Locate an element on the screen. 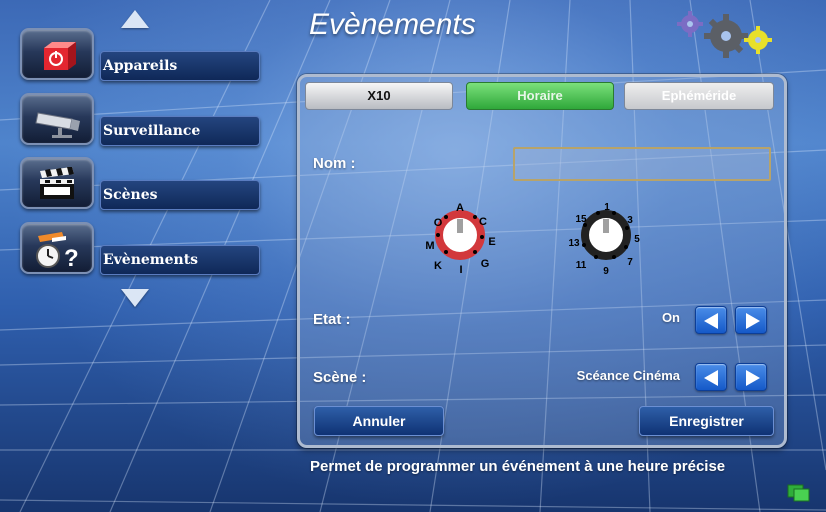 The image size is (826, 512). dial-label-e: E is located at coordinates (491, 242).